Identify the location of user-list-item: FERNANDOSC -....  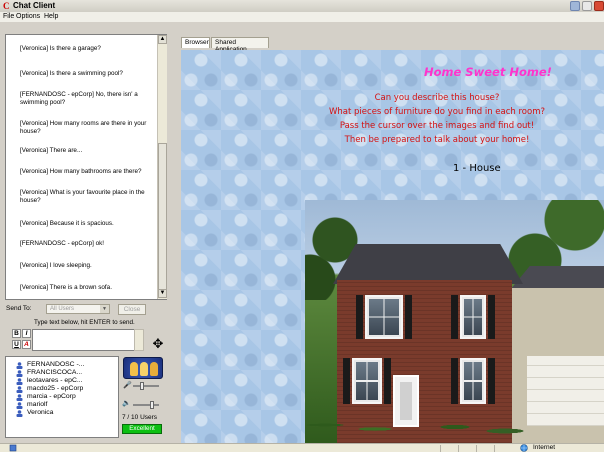
(55, 365).